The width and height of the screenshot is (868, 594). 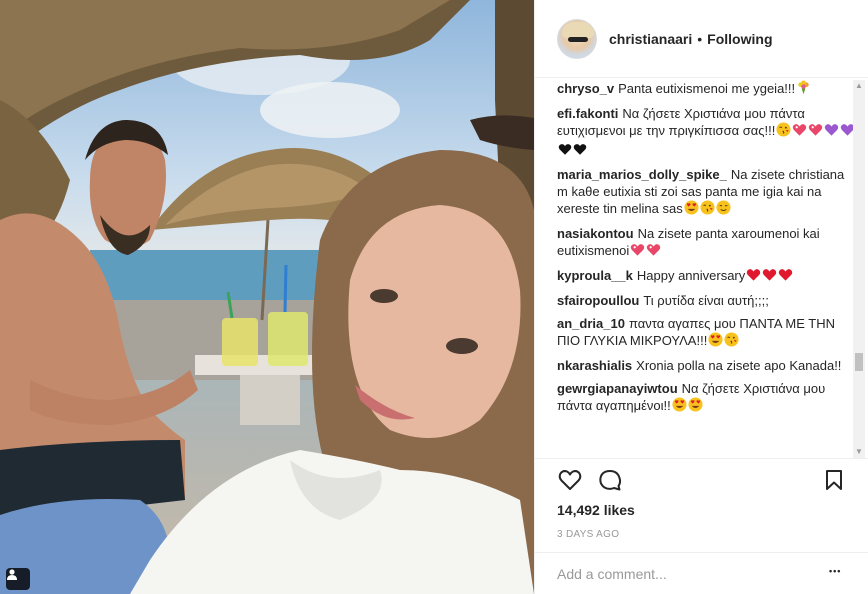 I want to click on scroll-down-icon: ▼, so click(x=859, y=452).